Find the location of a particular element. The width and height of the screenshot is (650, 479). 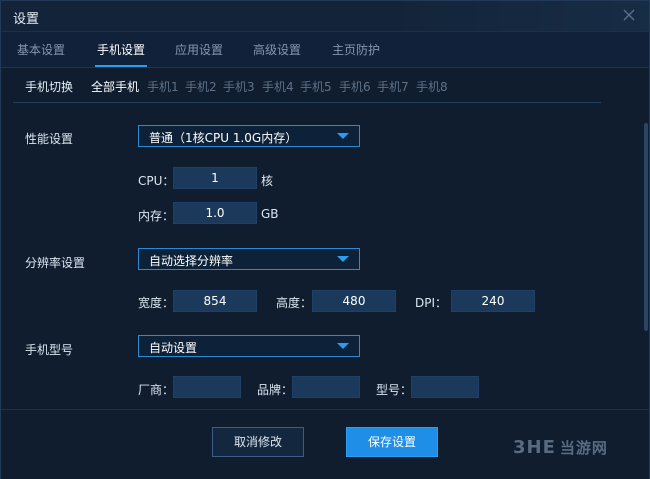

dpi-input: 240 is located at coordinates (493, 301).